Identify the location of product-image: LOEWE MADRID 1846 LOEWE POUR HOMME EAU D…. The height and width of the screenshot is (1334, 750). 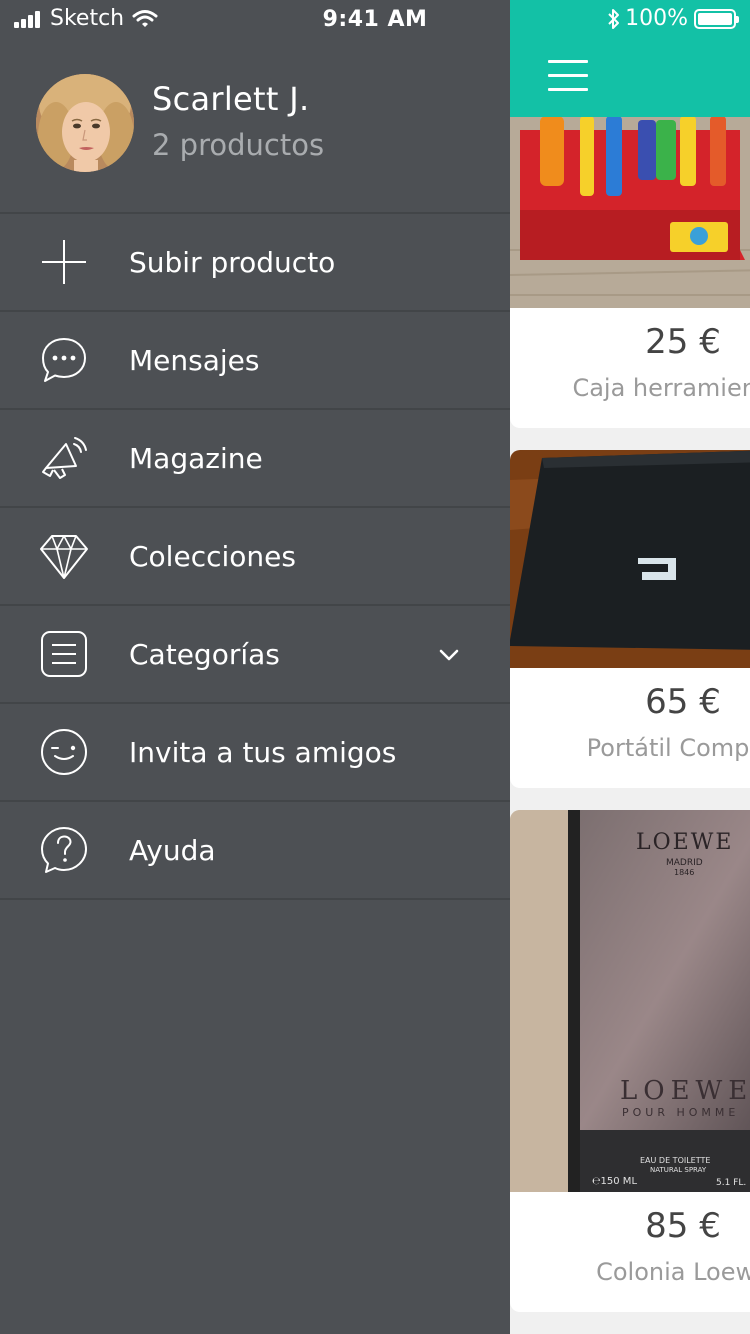
(630, 1001).